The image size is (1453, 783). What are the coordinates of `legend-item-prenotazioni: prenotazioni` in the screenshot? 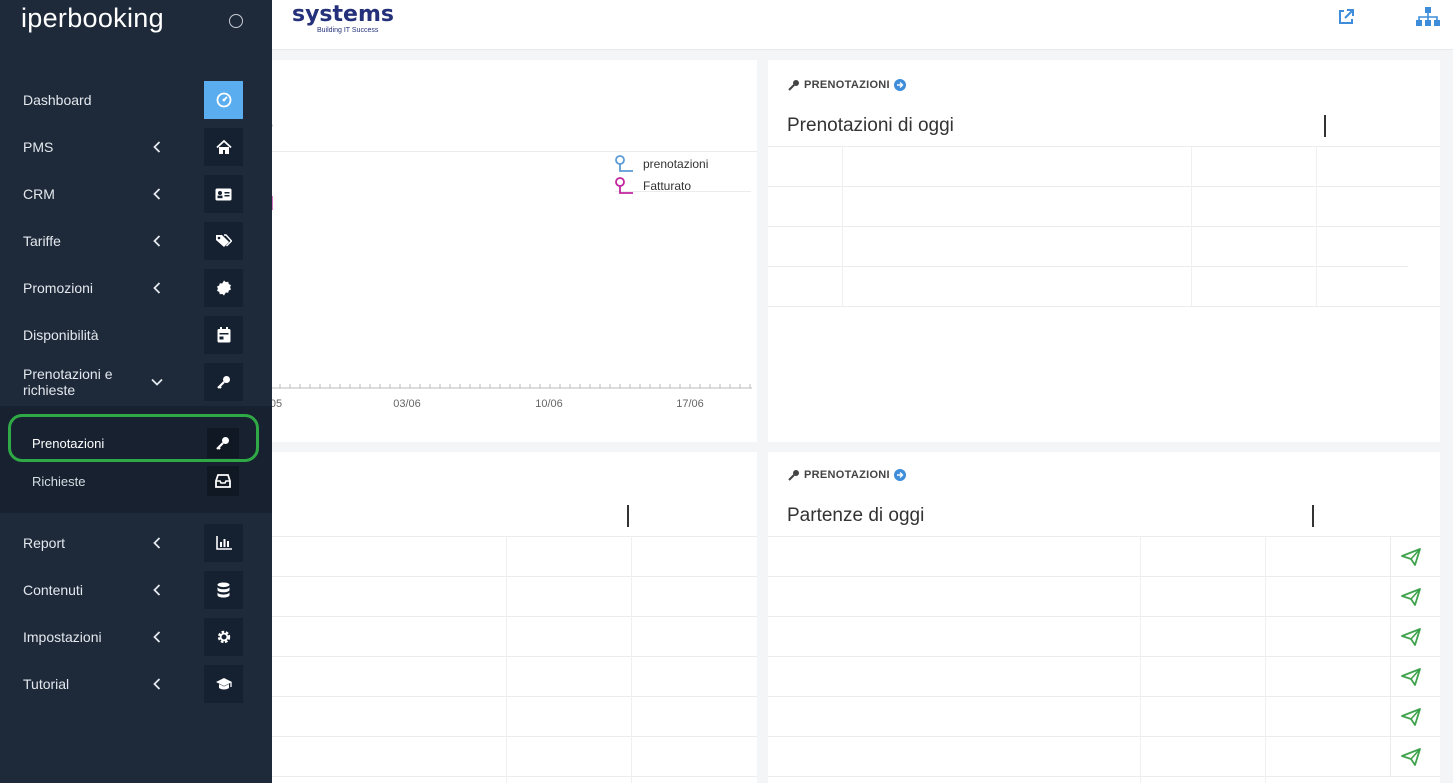 It's located at (661, 164).